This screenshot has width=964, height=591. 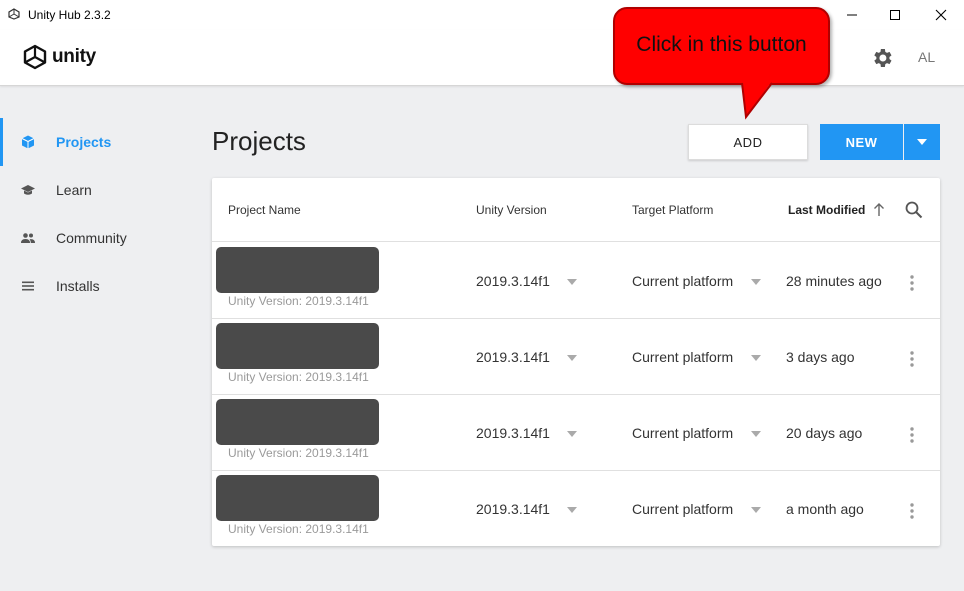 What do you see at coordinates (757, 100) in the screenshot?
I see `callout-pointer` at bounding box center [757, 100].